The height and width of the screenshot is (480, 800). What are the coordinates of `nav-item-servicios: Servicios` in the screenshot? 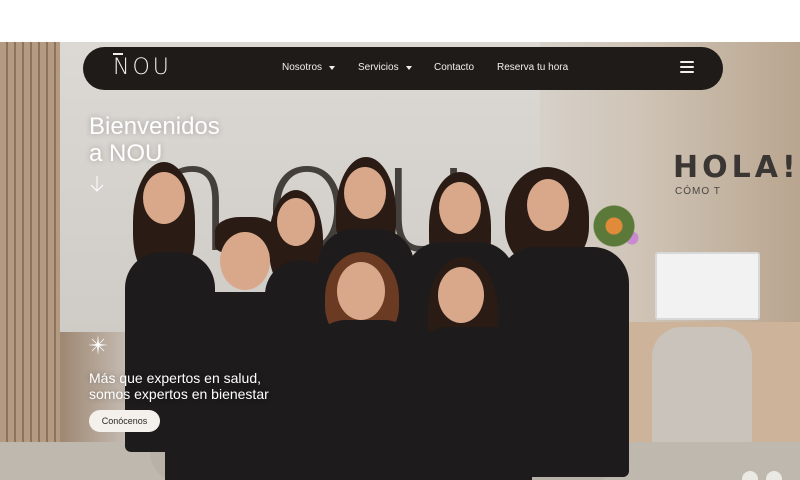 It's located at (385, 67).